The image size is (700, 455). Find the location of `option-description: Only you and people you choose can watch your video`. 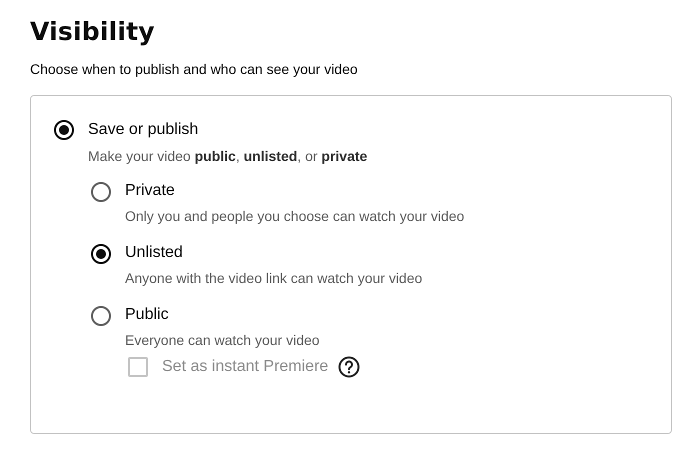

option-description: Only you and people you choose can watch your video is located at coordinates (294, 216).